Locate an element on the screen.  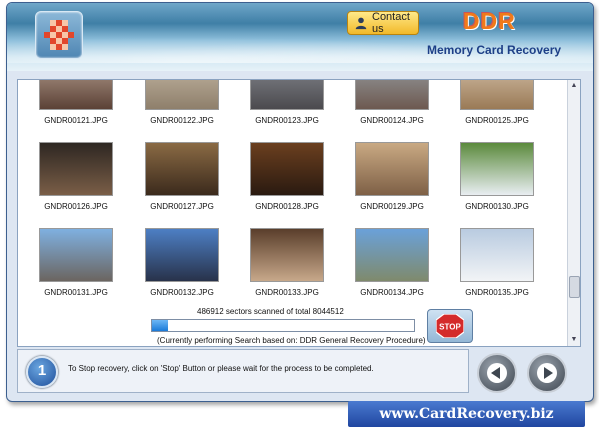
file-thumbnail: GNDR00124.JPG is located at coordinates (392, 102).